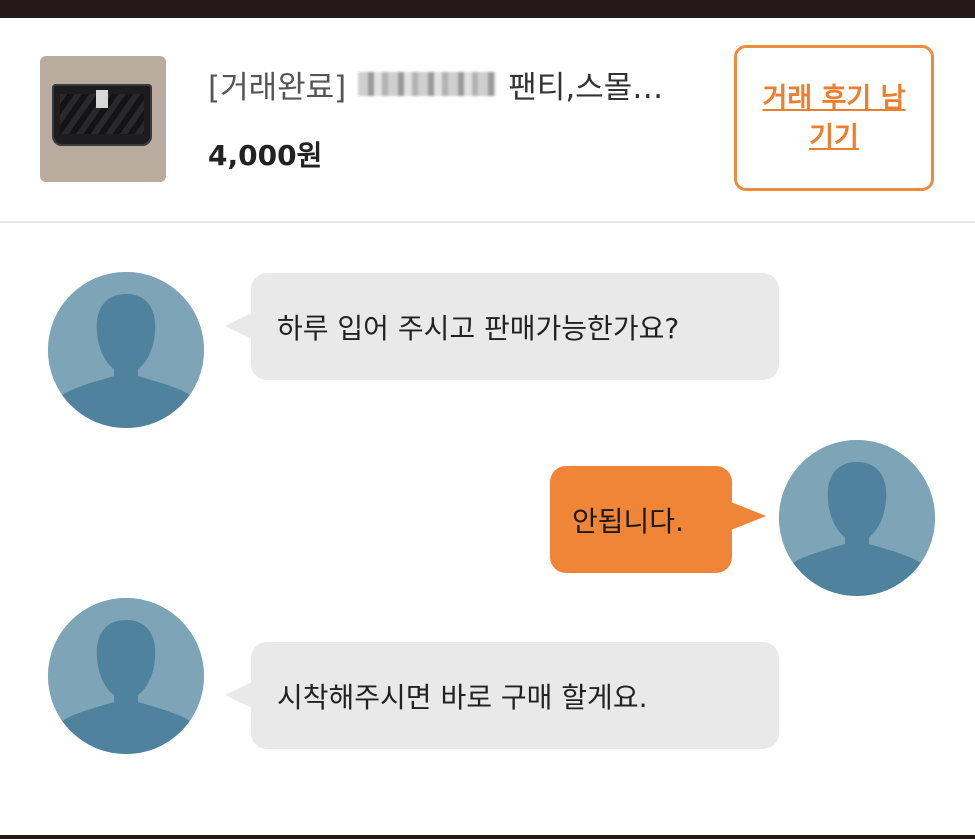 The height and width of the screenshot is (839, 975). Describe the element at coordinates (102, 115) in the screenshot. I see `product-photo-icon` at that location.